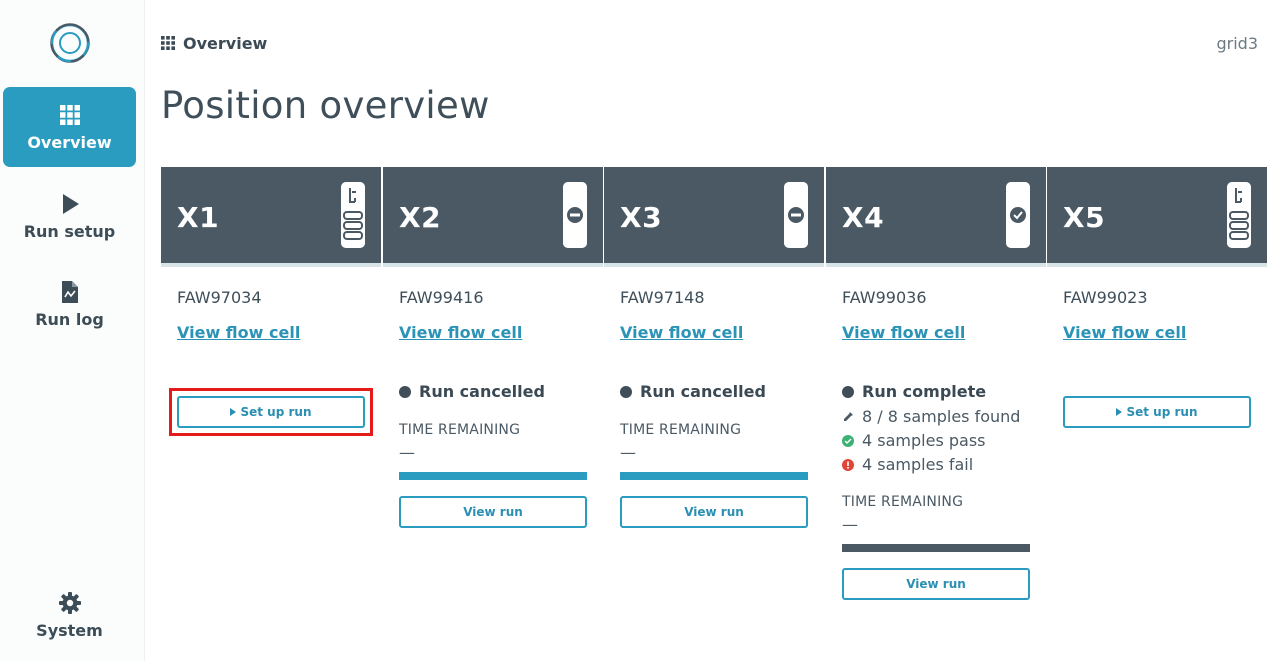 The image size is (1273, 661). I want to click on sidebar: Overview Run setup Run log System, so click(72, 330).